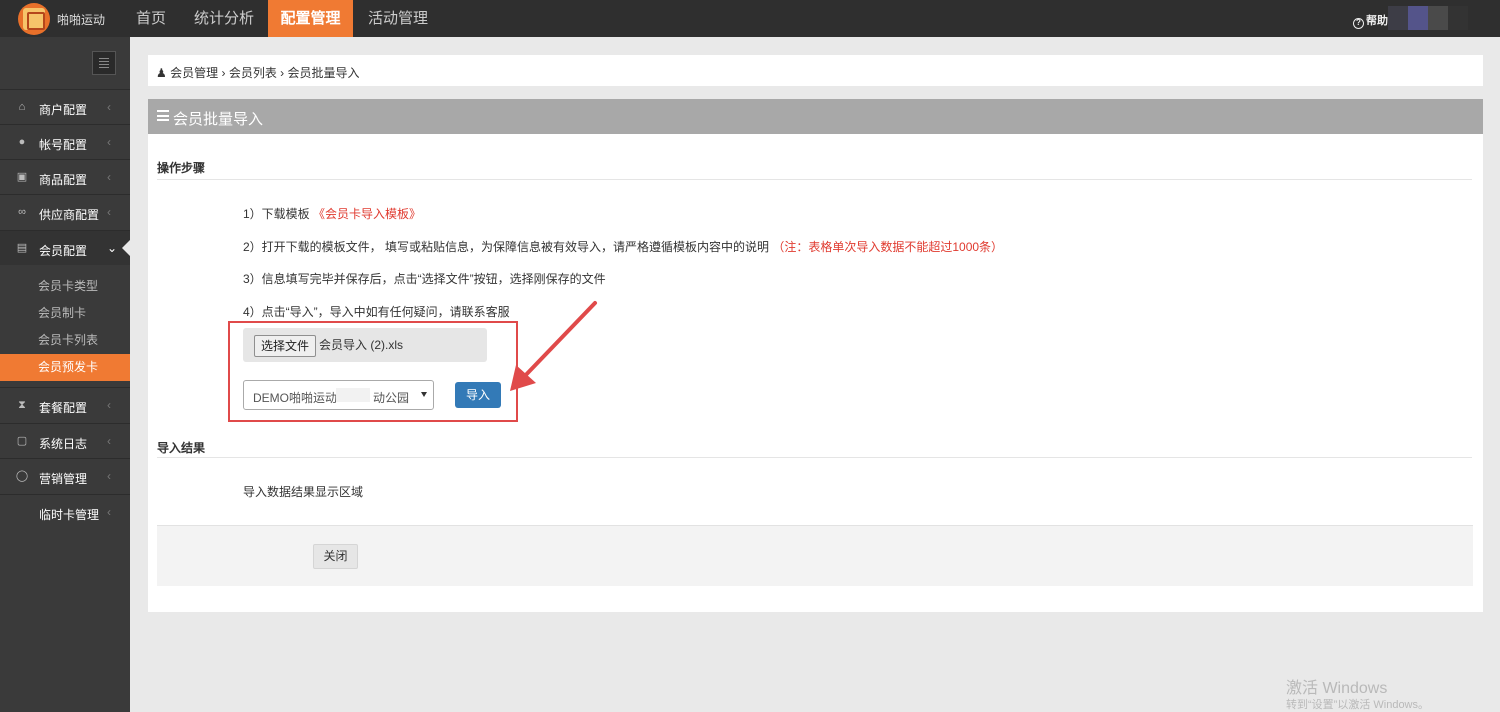  Describe the element at coordinates (22, 441) in the screenshot. I see `note-icon: ▢` at that location.